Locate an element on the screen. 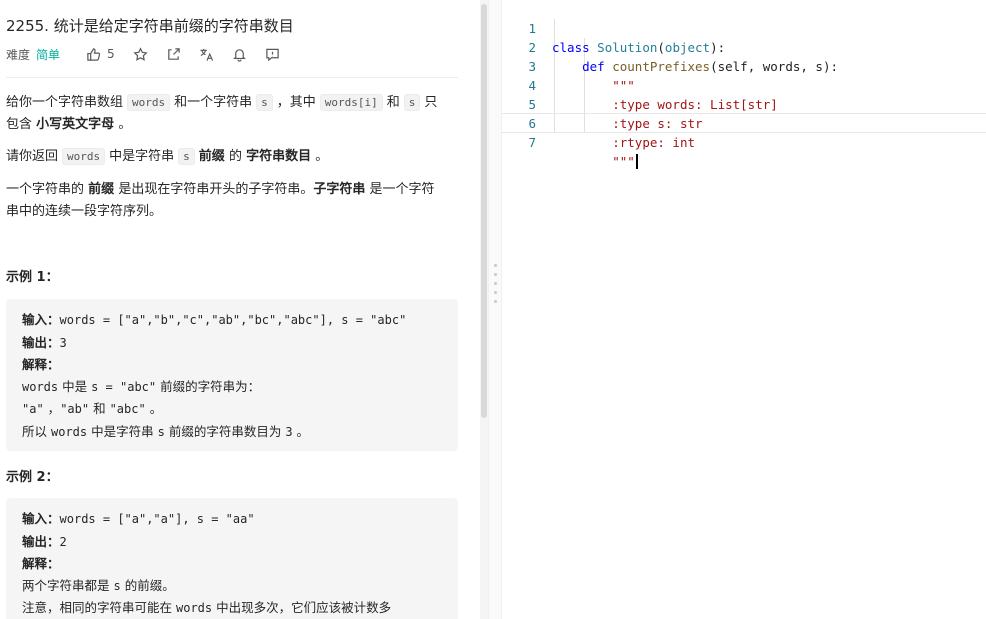  difficulty-label: 难度 is located at coordinates (18, 54).